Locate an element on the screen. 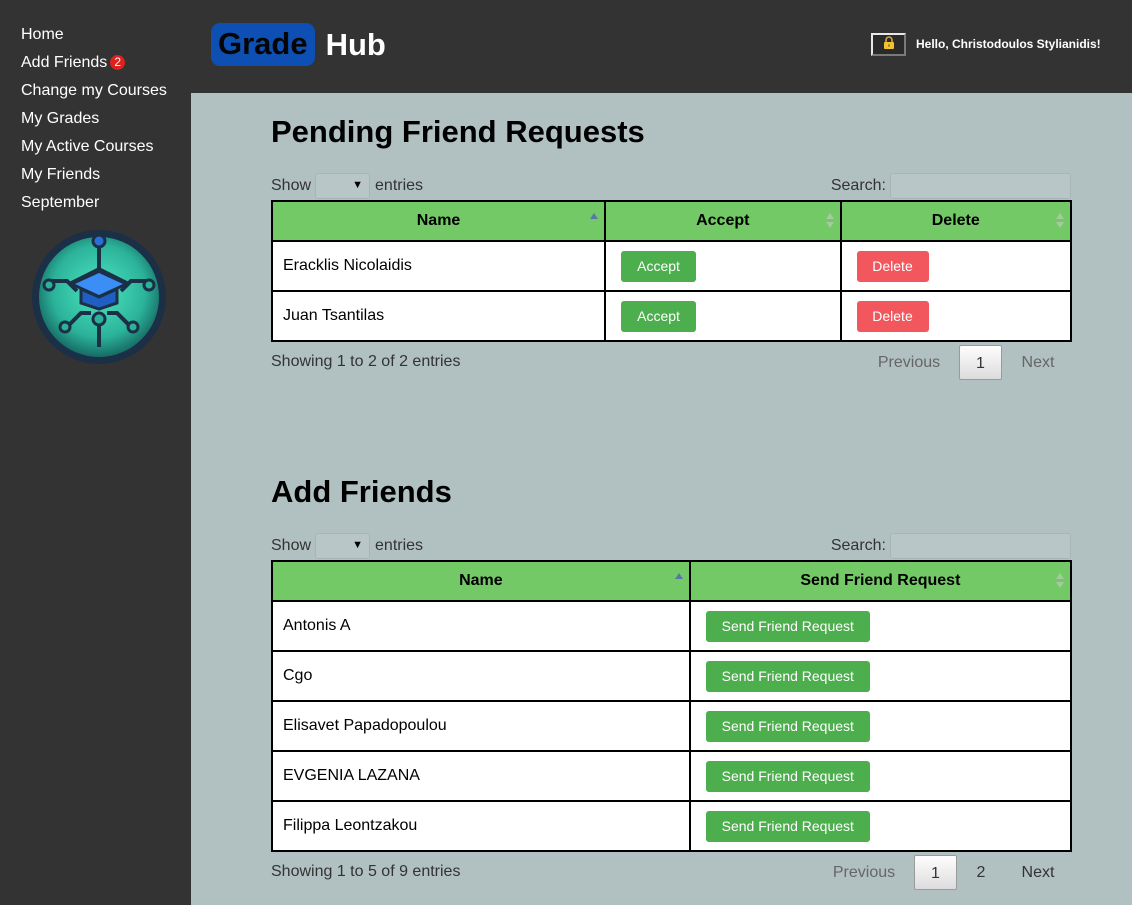 The image size is (1132, 905). sidebar-item-change-courses: Change my Courses is located at coordinates (95, 91).